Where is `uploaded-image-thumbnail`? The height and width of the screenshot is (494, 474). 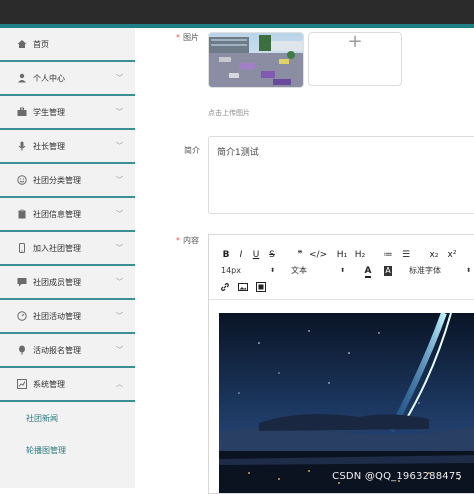 uploaded-image-thumbnail is located at coordinates (256, 60).